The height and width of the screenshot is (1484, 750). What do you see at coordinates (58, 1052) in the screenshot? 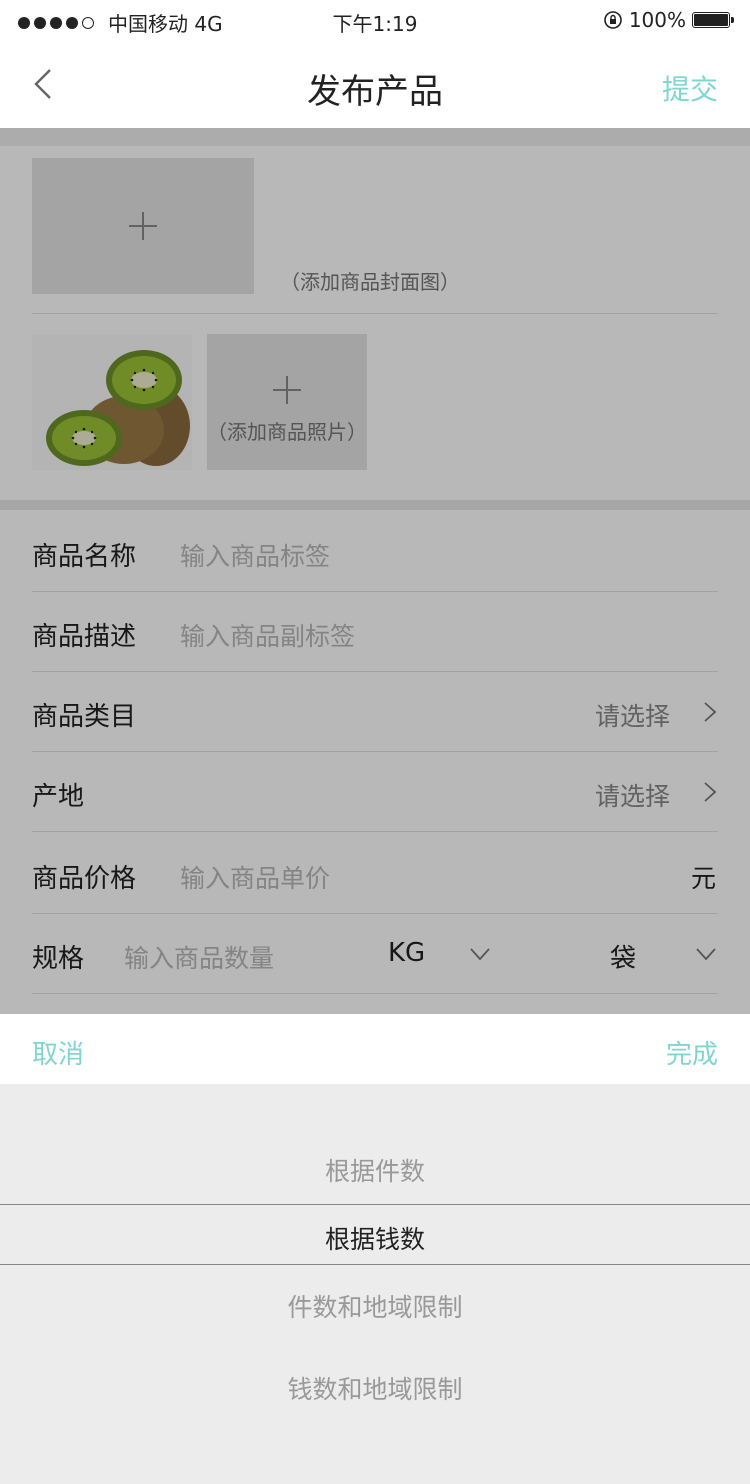
I see `picker-cancel-button: 取消` at bounding box center [58, 1052].